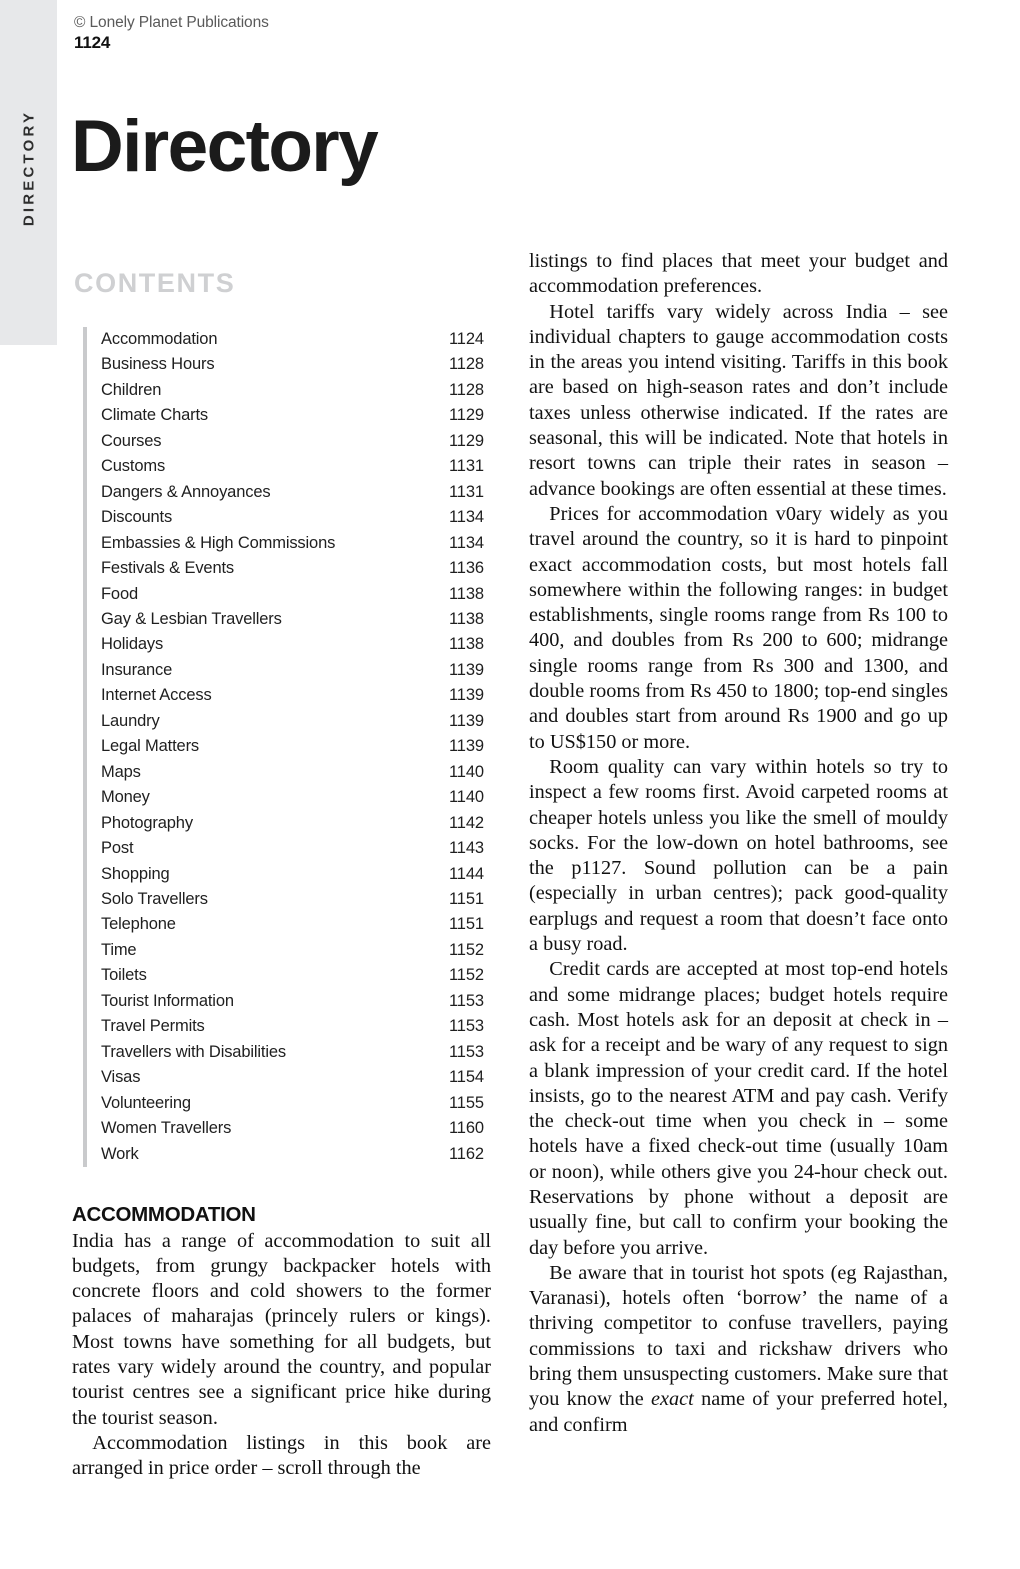 This screenshot has width=1020, height=1569. Describe the element at coordinates (155, 415) in the screenshot. I see `contents-entry-label: Climate Charts` at that location.